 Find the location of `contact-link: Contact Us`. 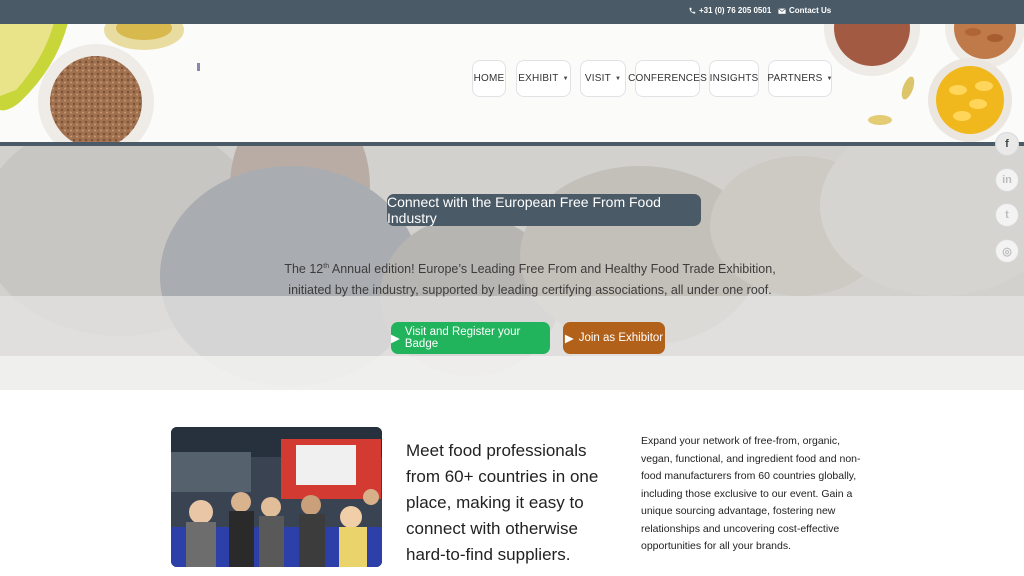

contact-link: Contact Us is located at coordinates (804, 10).